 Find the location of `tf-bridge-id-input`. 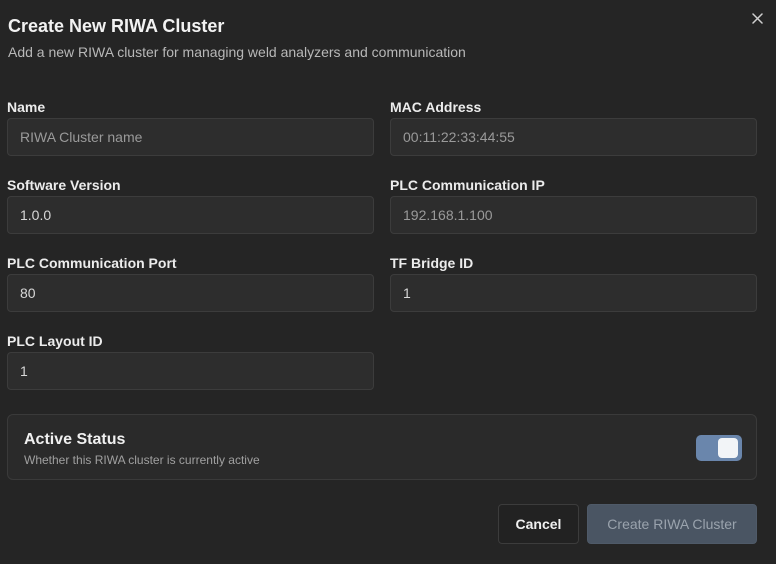

tf-bridge-id-input is located at coordinates (573, 293).